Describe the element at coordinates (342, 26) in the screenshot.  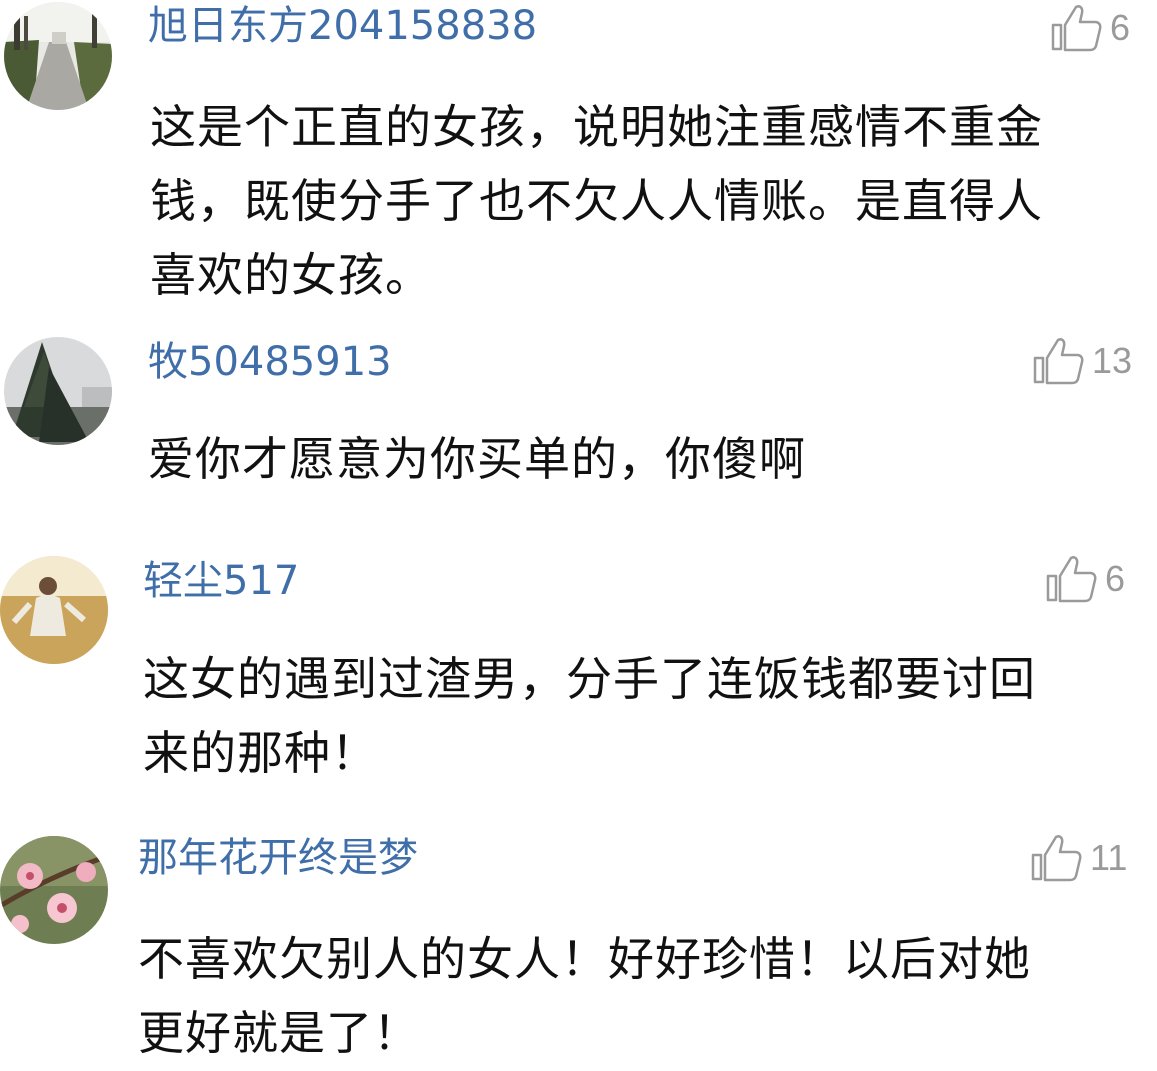
I see `username: 旭日东方204158838` at that location.